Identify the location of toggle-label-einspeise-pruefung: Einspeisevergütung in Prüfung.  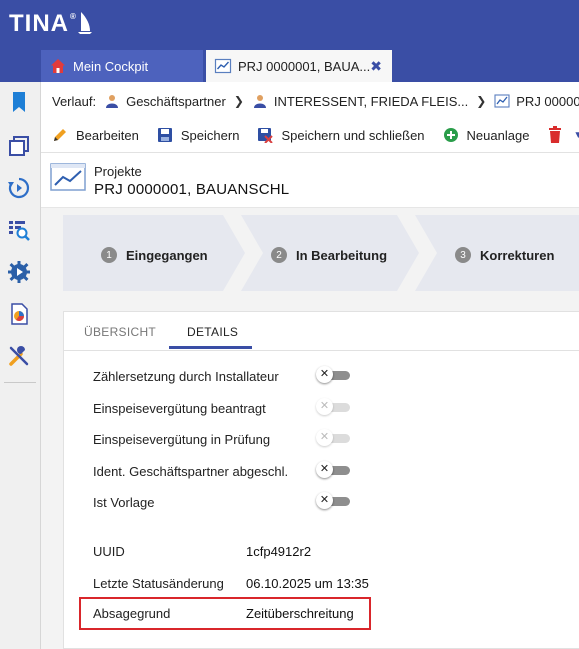
(182, 439).